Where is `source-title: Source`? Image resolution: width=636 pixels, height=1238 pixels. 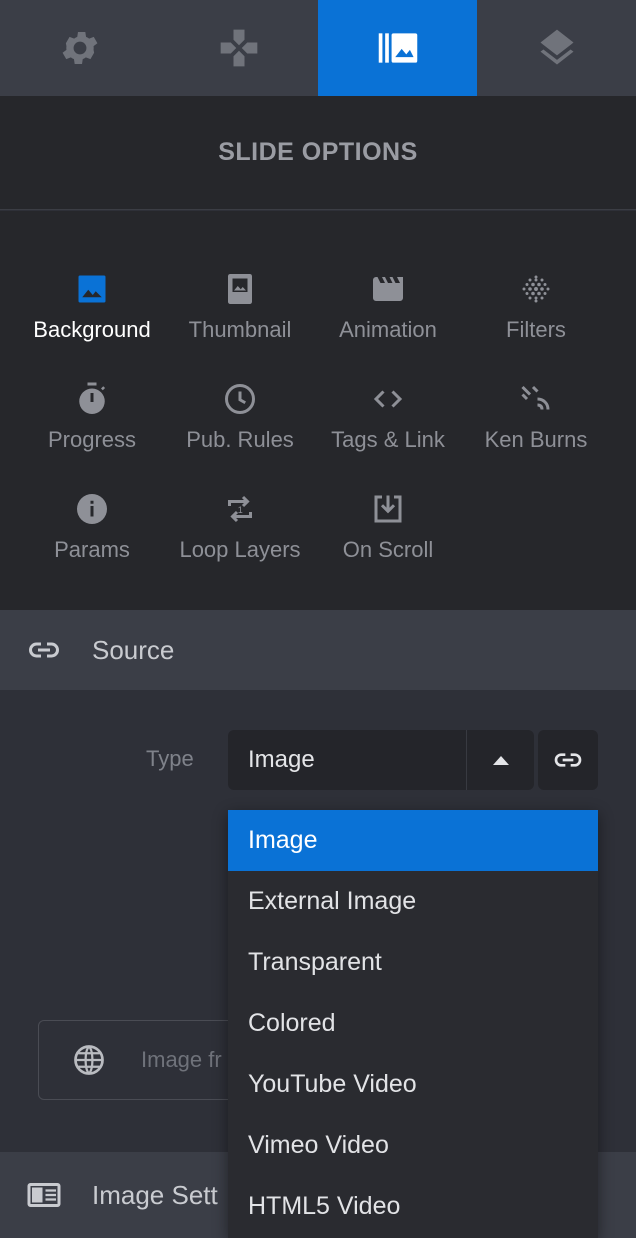 source-title: Source is located at coordinates (133, 649).